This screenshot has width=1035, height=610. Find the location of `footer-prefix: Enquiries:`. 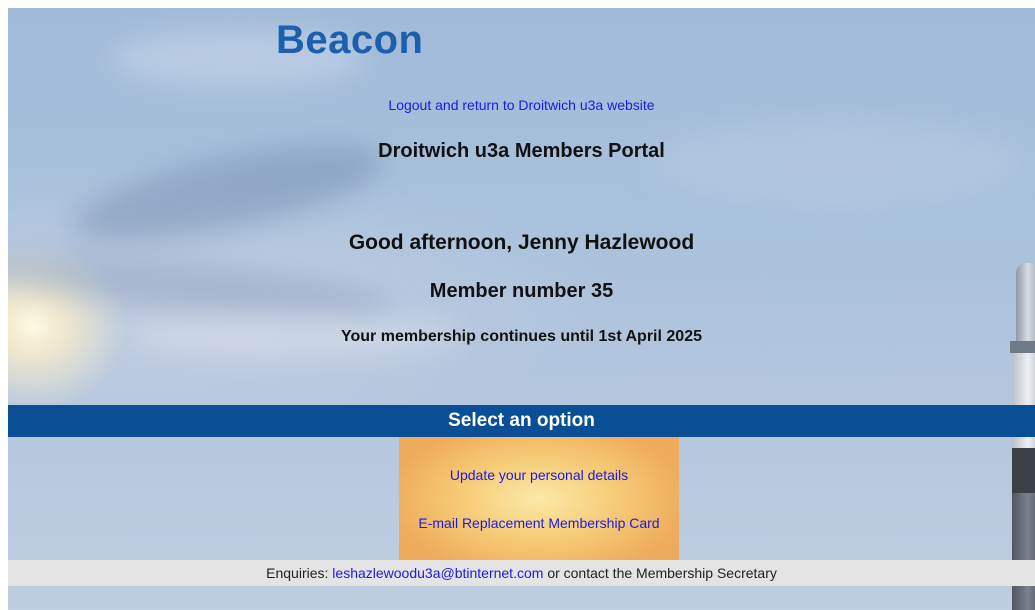

footer-prefix: Enquiries: is located at coordinates (297, 573).